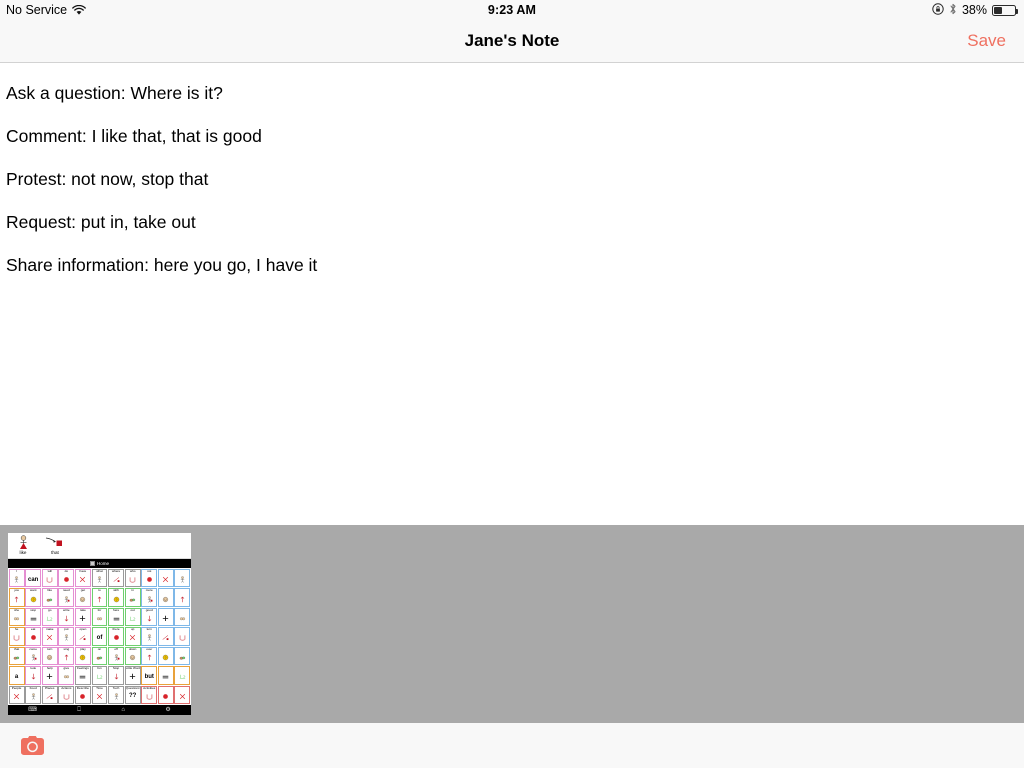  Describe the element at coordinates (82, 617) in the screenshot. I see `aac-grid-cell: take` at that location.